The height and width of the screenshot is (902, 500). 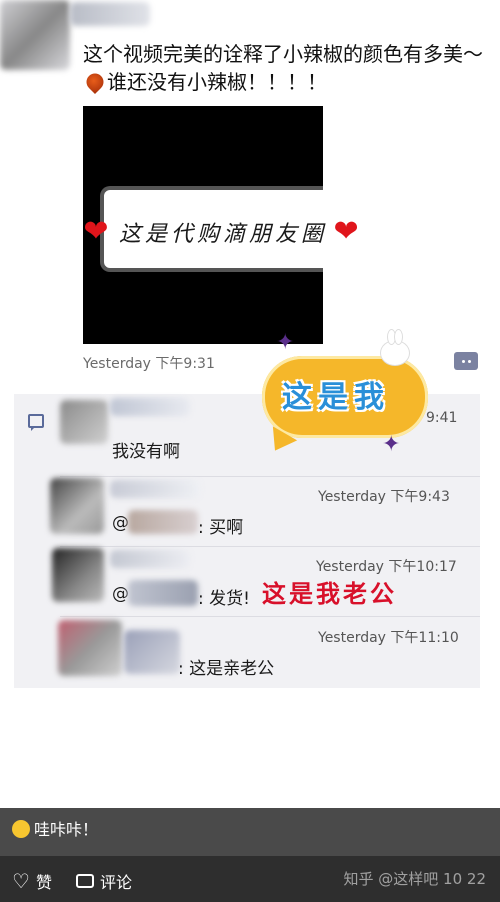 What do you see at coordinates (223, 234) in the screenshot?
I see `banner-caption: 这是代购滴朋友圈` at bounding box center [223, 234].